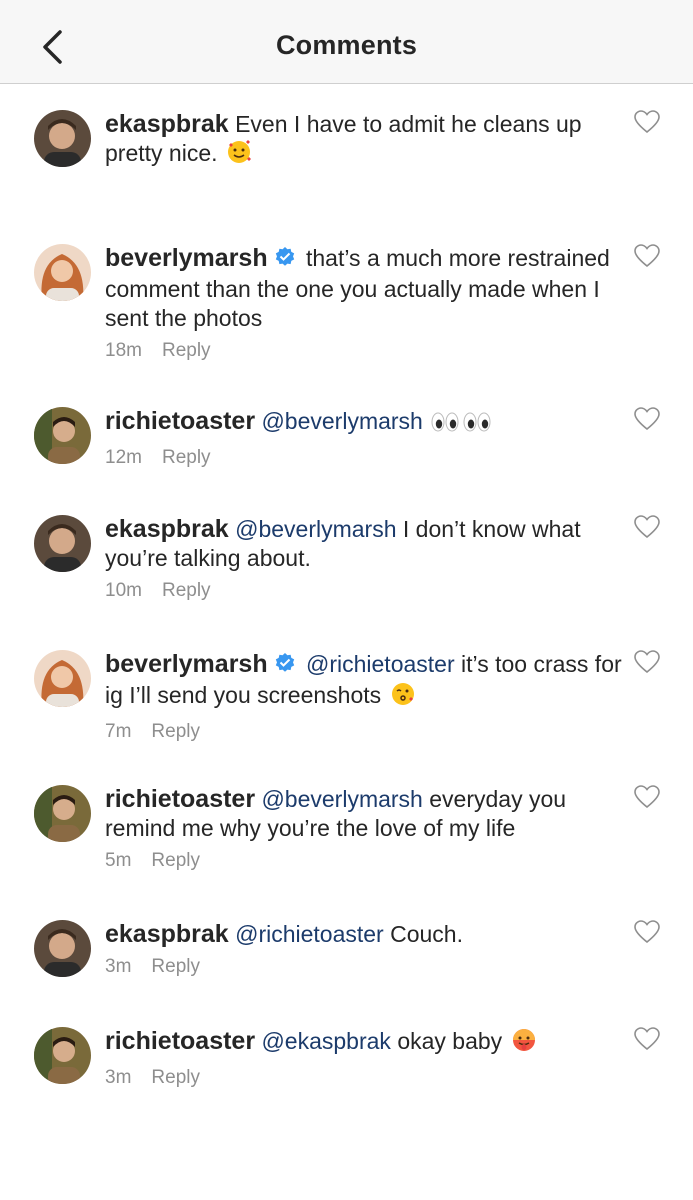 The width and height of the screenshot is (693, 1200). Describe the element at coordinates (426, 934) in the screenshot. I see `comment-text: Couch.` at that location.